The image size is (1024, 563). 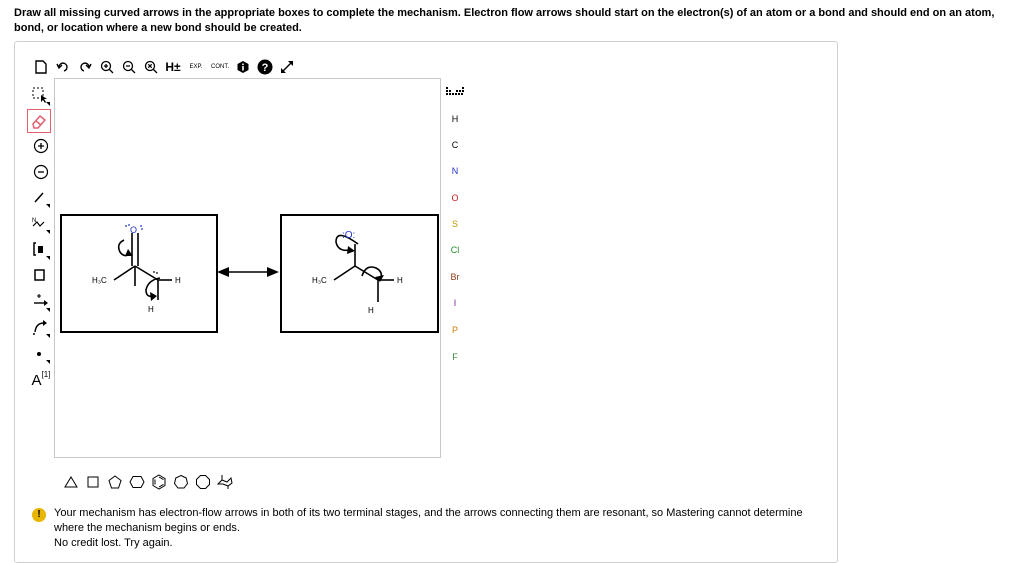 What do you see at coordinates (159, 482) in the screenshot?
I see `benzene-icon` at bounding box center [159, 482].